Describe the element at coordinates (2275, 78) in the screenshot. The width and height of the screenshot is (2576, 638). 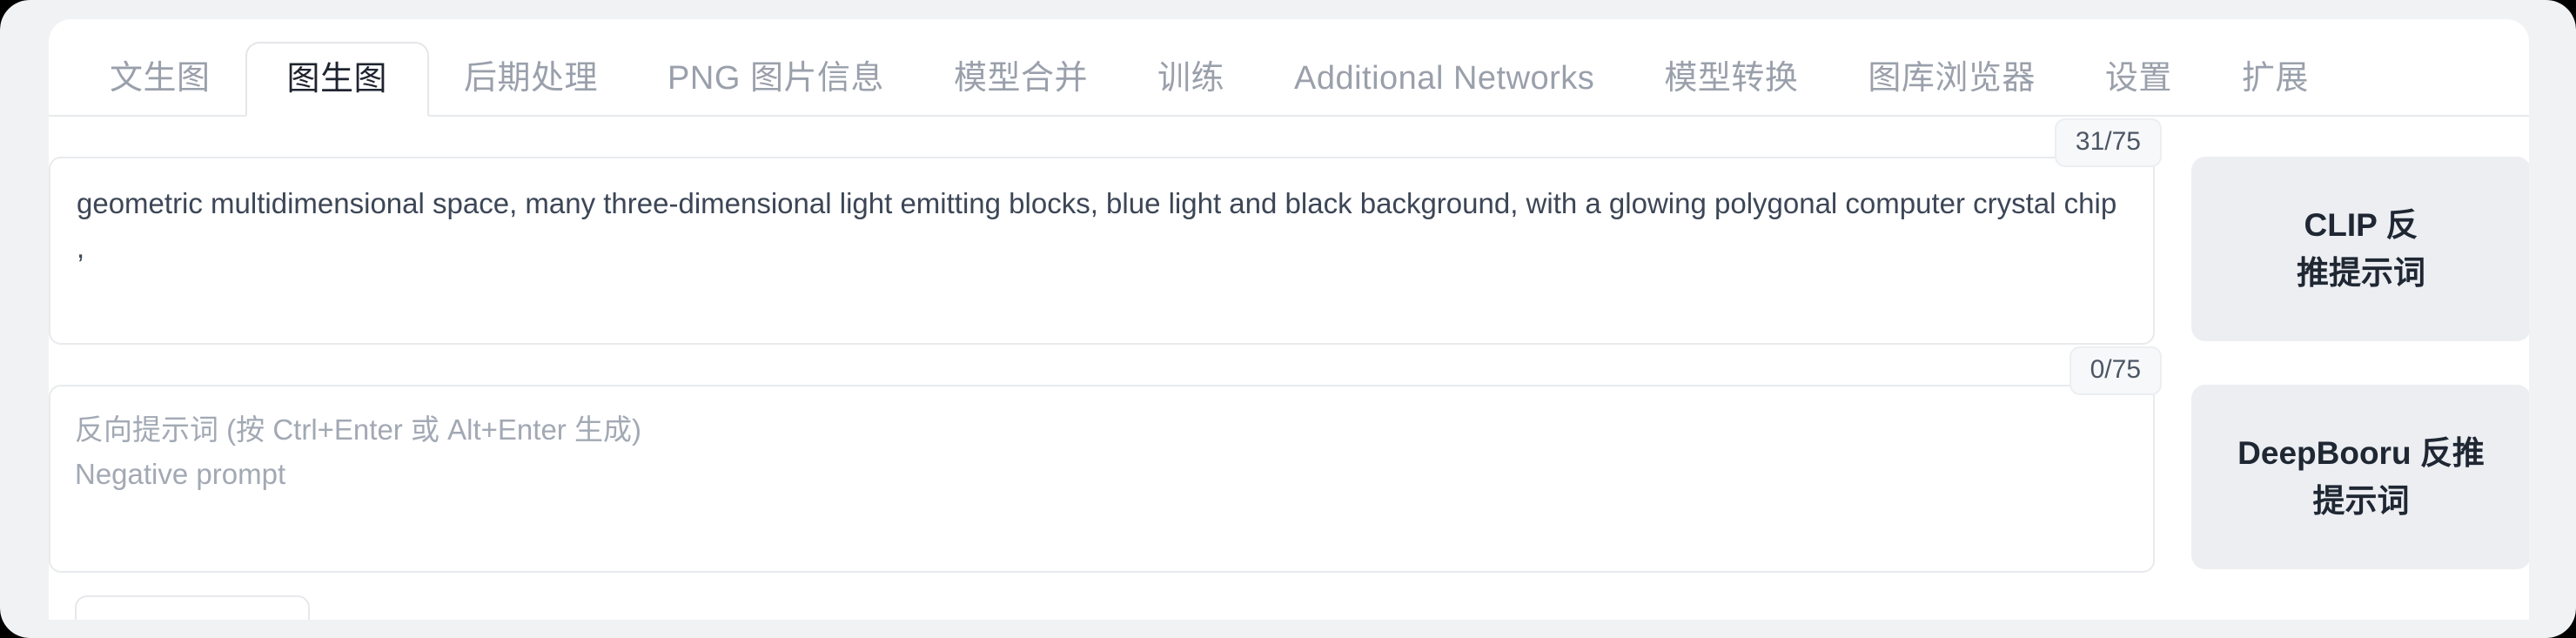
I see `tab-extensions: 扩展` at that location.